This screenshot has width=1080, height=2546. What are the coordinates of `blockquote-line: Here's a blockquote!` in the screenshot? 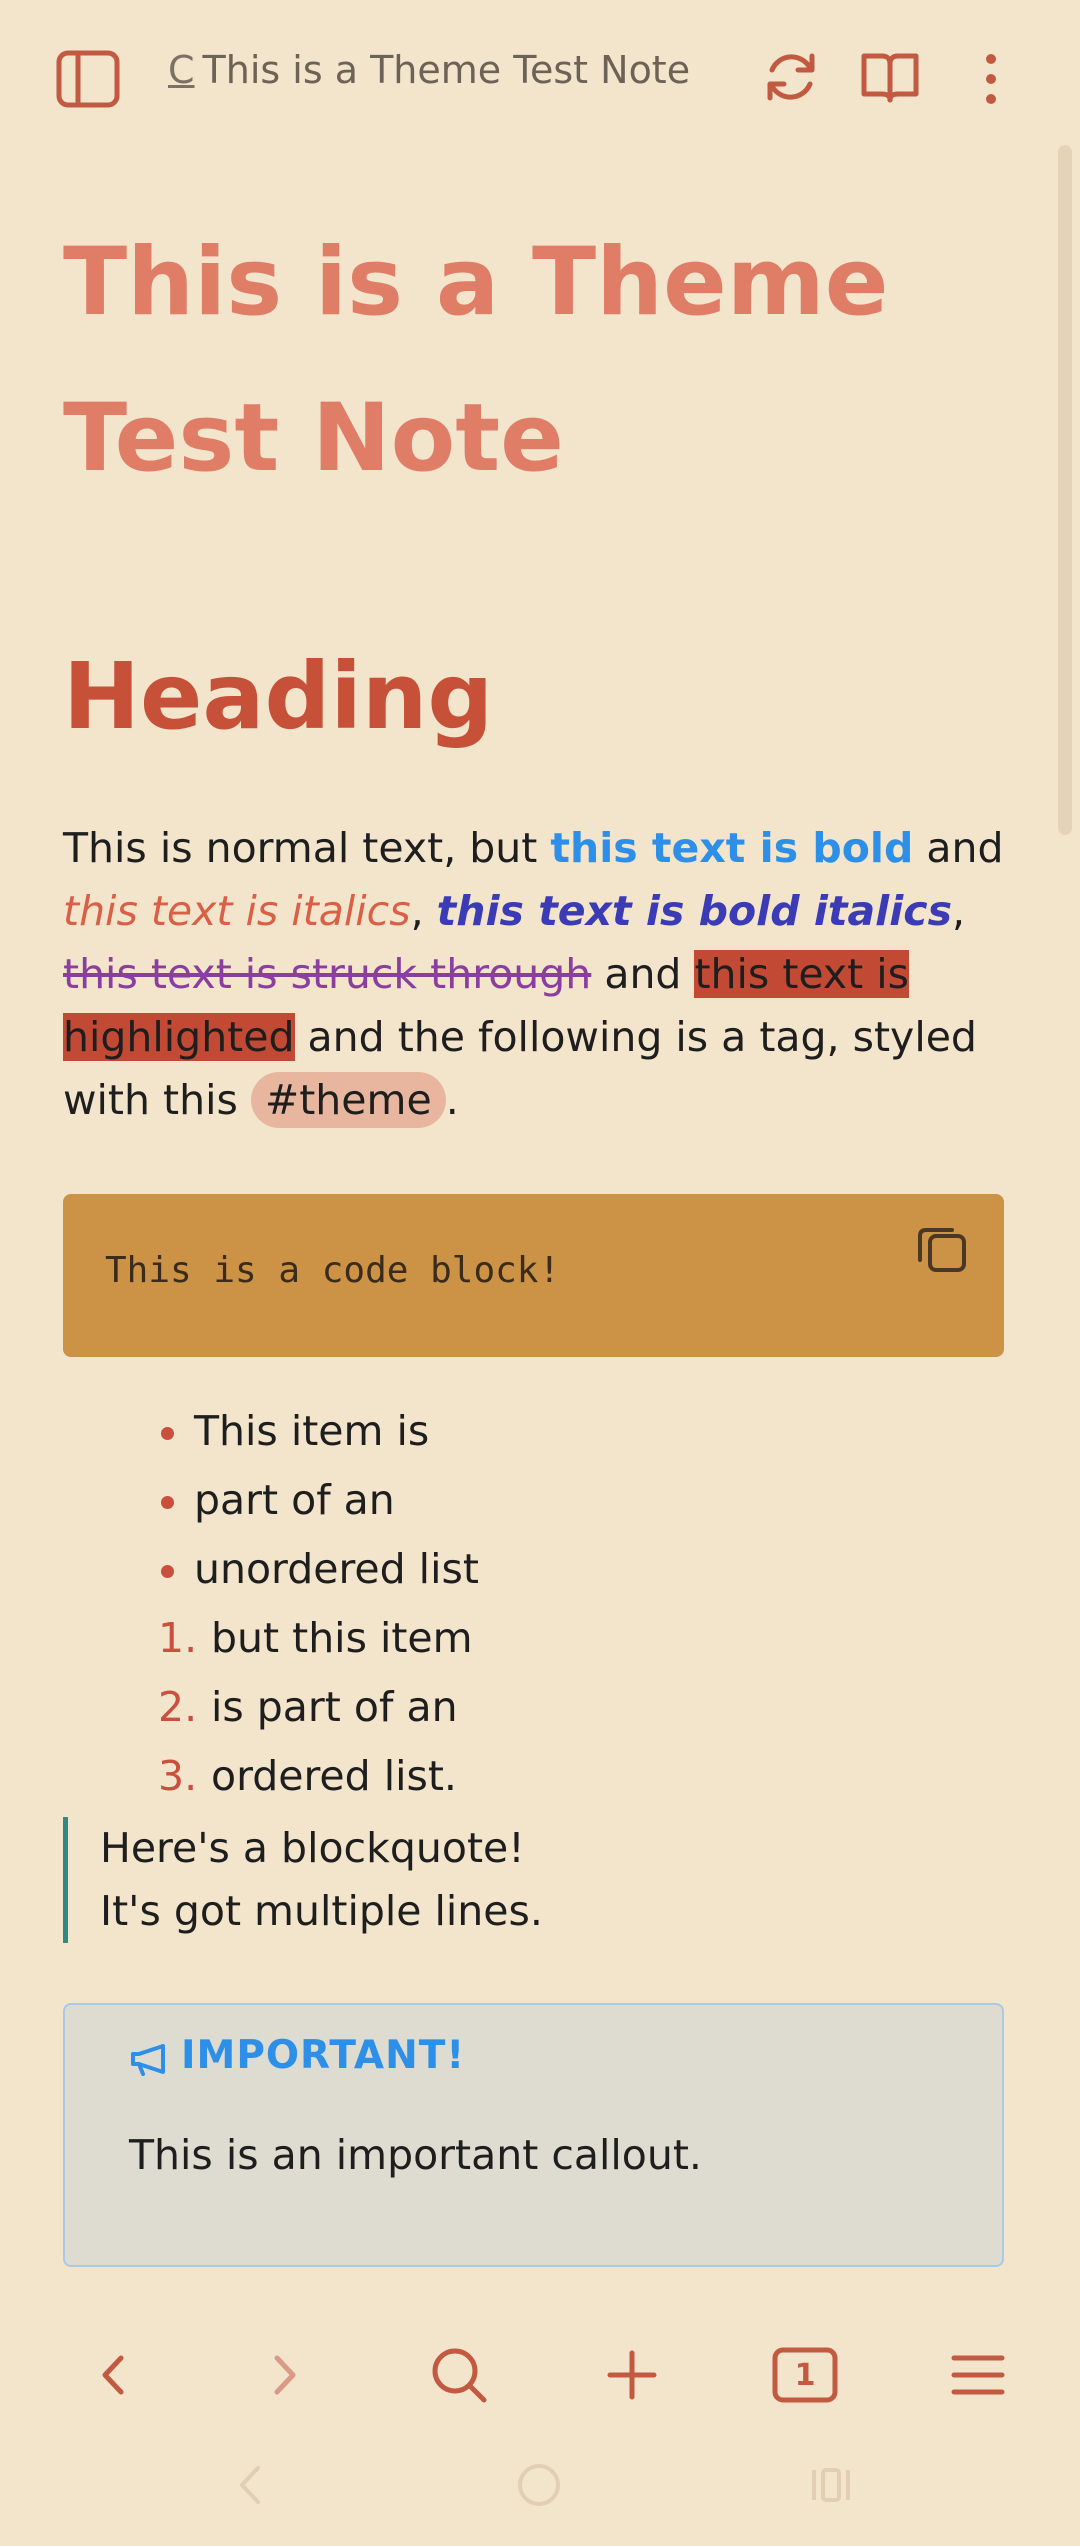 It's located at (312, 1848).